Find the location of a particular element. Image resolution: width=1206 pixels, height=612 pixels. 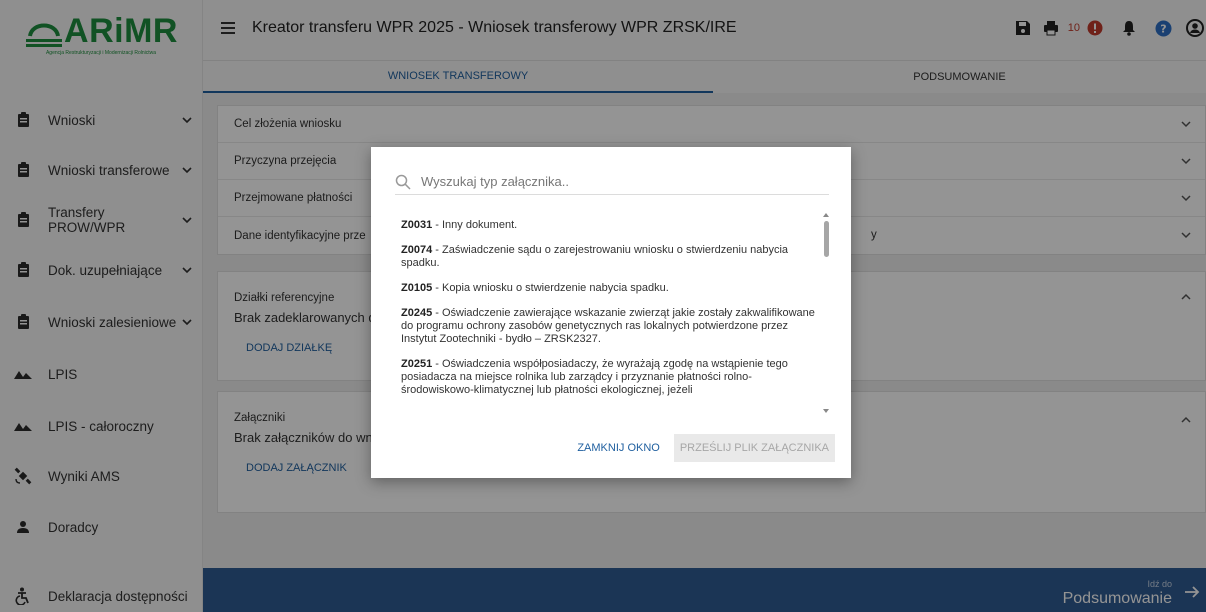

attachment-search-input is located at coordinates (625, 181).